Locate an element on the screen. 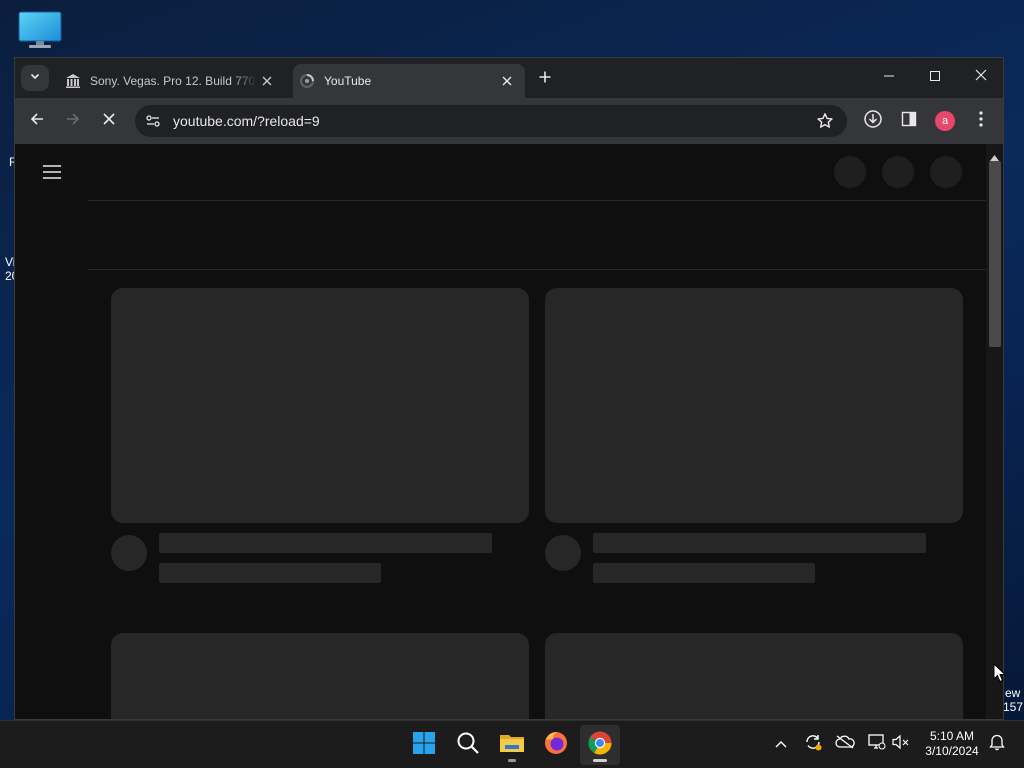 The width and height of the screenshot is (1024, 768). taskbar-firefox is located at coordinates (556, 745).